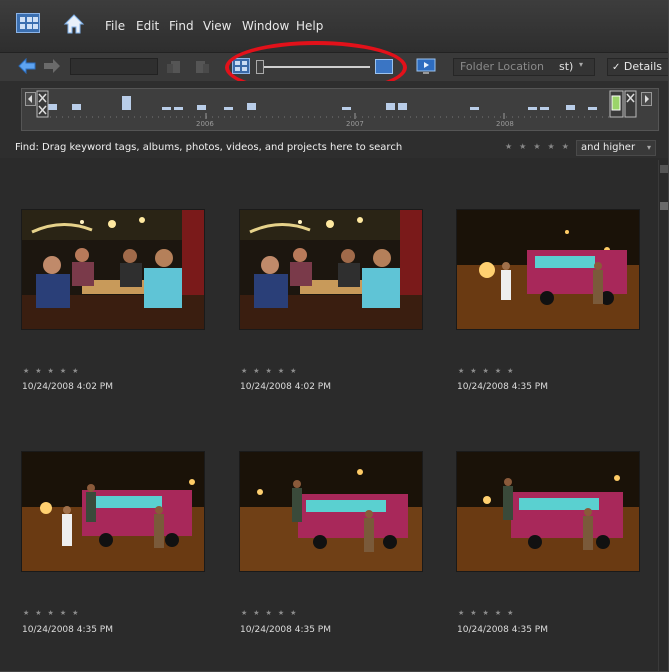  Describe the element at coordinates (202, 67) in the screenshot. I see `rotate-right-icon` at that location.